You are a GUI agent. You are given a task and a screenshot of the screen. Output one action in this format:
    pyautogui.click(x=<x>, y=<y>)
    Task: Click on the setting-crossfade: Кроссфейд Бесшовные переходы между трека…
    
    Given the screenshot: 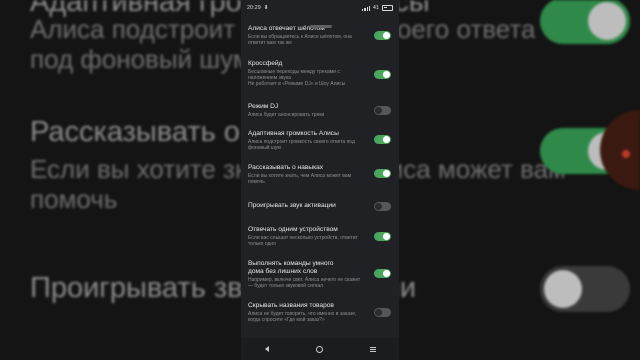 What is the action you would take?
    pyautogui.click(x=320, y=73)
    